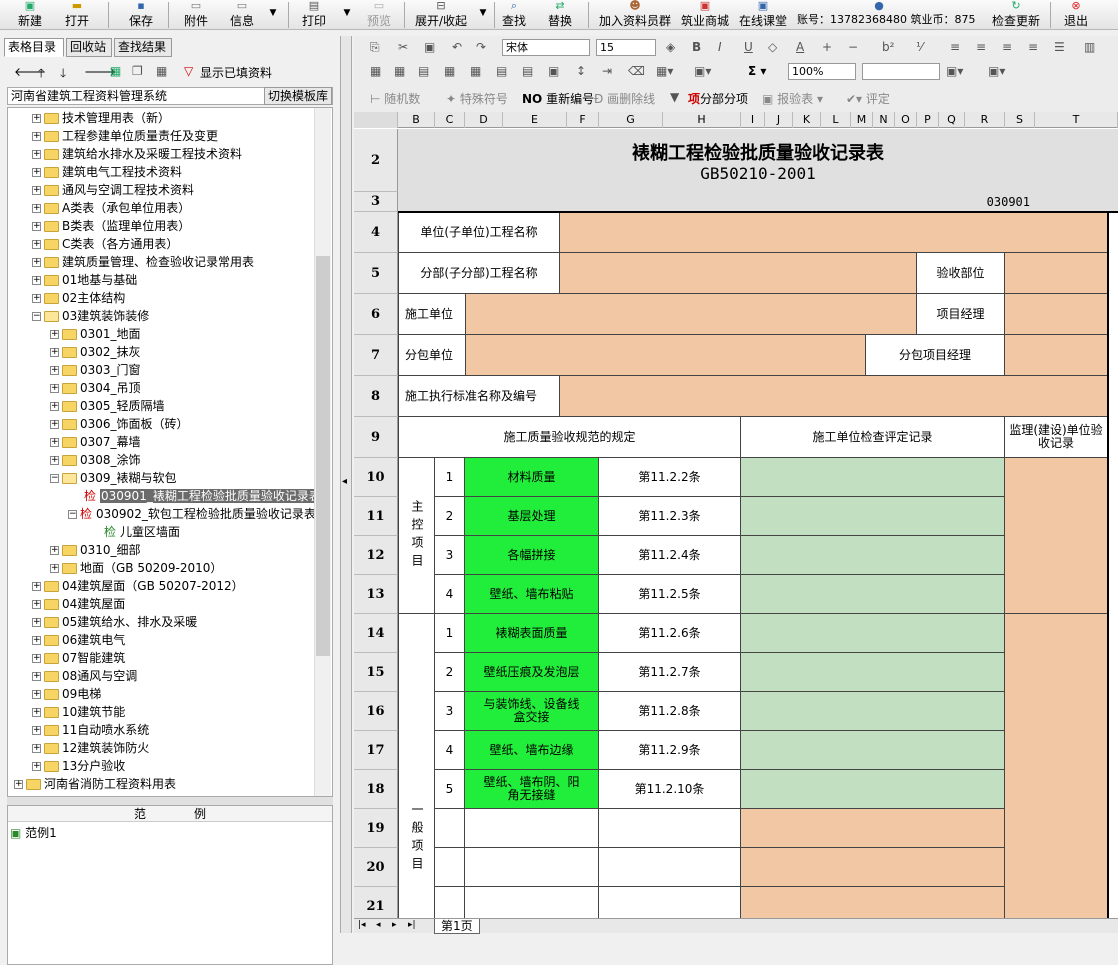 The height and width of the screenshot is (965, 1118). Describe the element at coordinates (1033, 47) in the screenshot. I see `justify-icon: ≡` at that location.